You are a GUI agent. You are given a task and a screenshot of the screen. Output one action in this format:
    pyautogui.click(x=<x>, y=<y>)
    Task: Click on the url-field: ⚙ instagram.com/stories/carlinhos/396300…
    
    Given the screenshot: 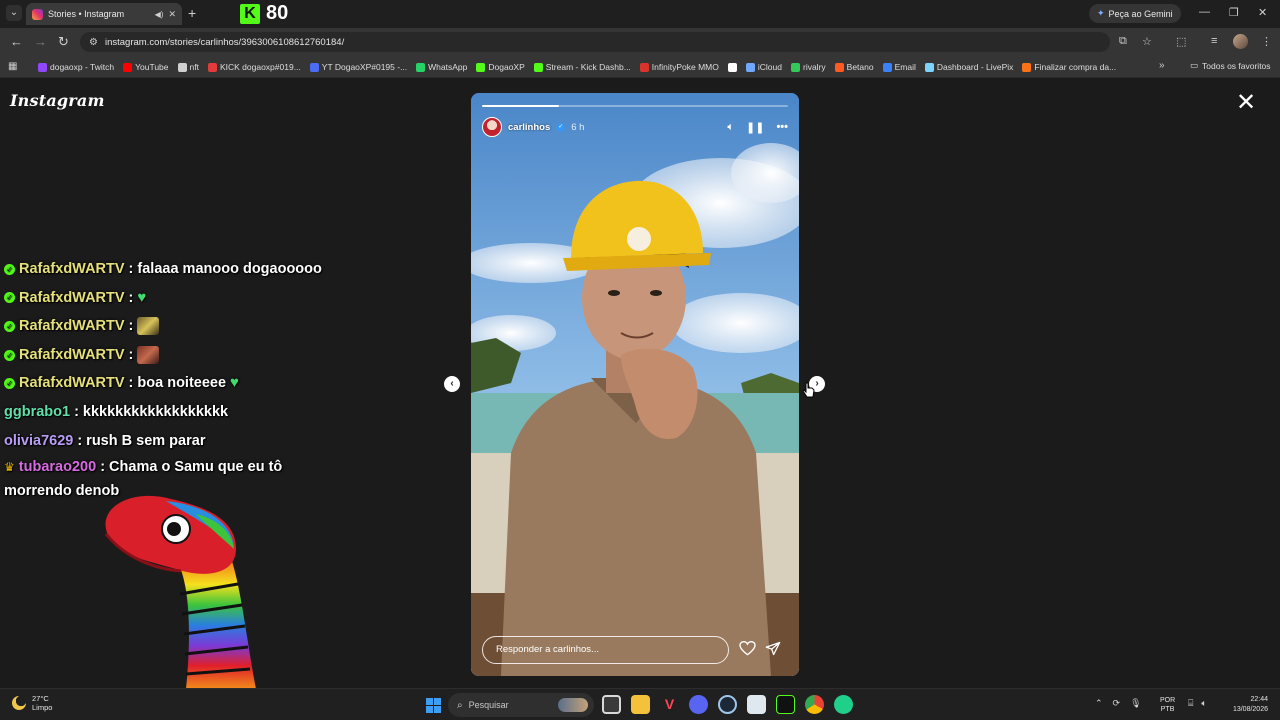 What is the action you would take?
    pyautogui.click(x=595, y=42)
    